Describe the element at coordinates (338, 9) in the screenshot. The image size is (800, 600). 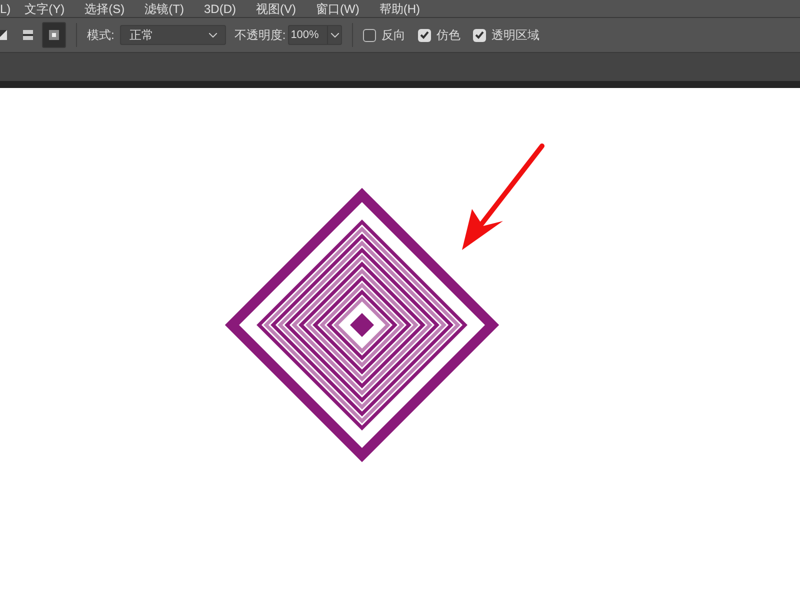
I see `menu-item: 窗口(W)` at that location.